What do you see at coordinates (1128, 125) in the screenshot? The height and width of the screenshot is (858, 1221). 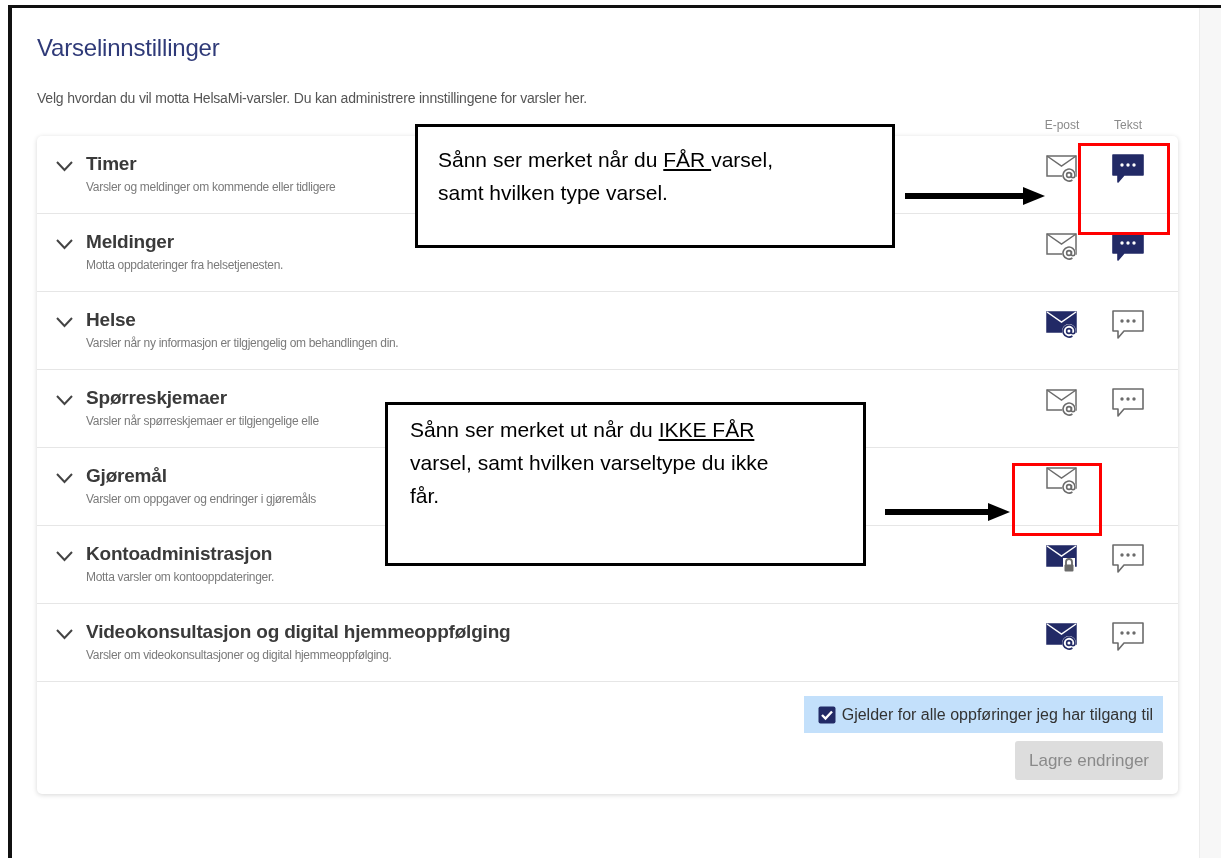 I see `column-header: Tekst` at bounding box center [1128, 125].